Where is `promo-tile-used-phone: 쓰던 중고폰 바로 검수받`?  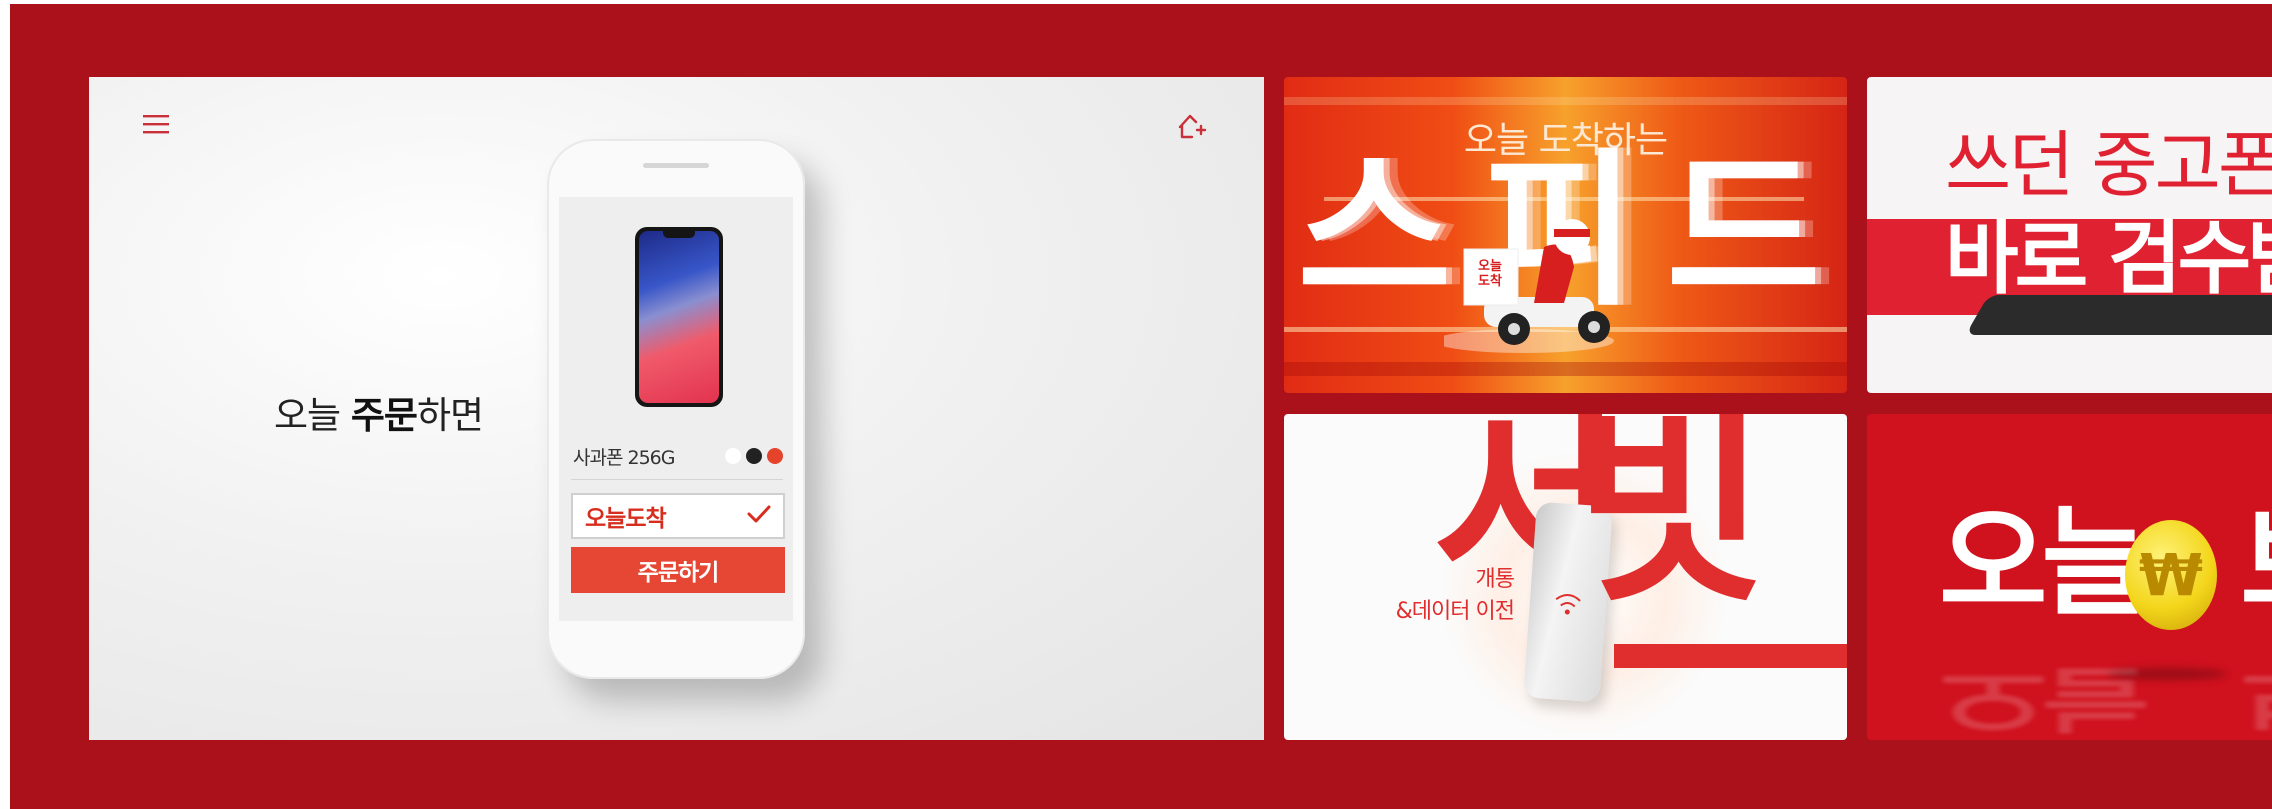 promo-tile-used-phone: 쓰던 중고폰 바로 검수받 is located at coordinates (2069, 235).